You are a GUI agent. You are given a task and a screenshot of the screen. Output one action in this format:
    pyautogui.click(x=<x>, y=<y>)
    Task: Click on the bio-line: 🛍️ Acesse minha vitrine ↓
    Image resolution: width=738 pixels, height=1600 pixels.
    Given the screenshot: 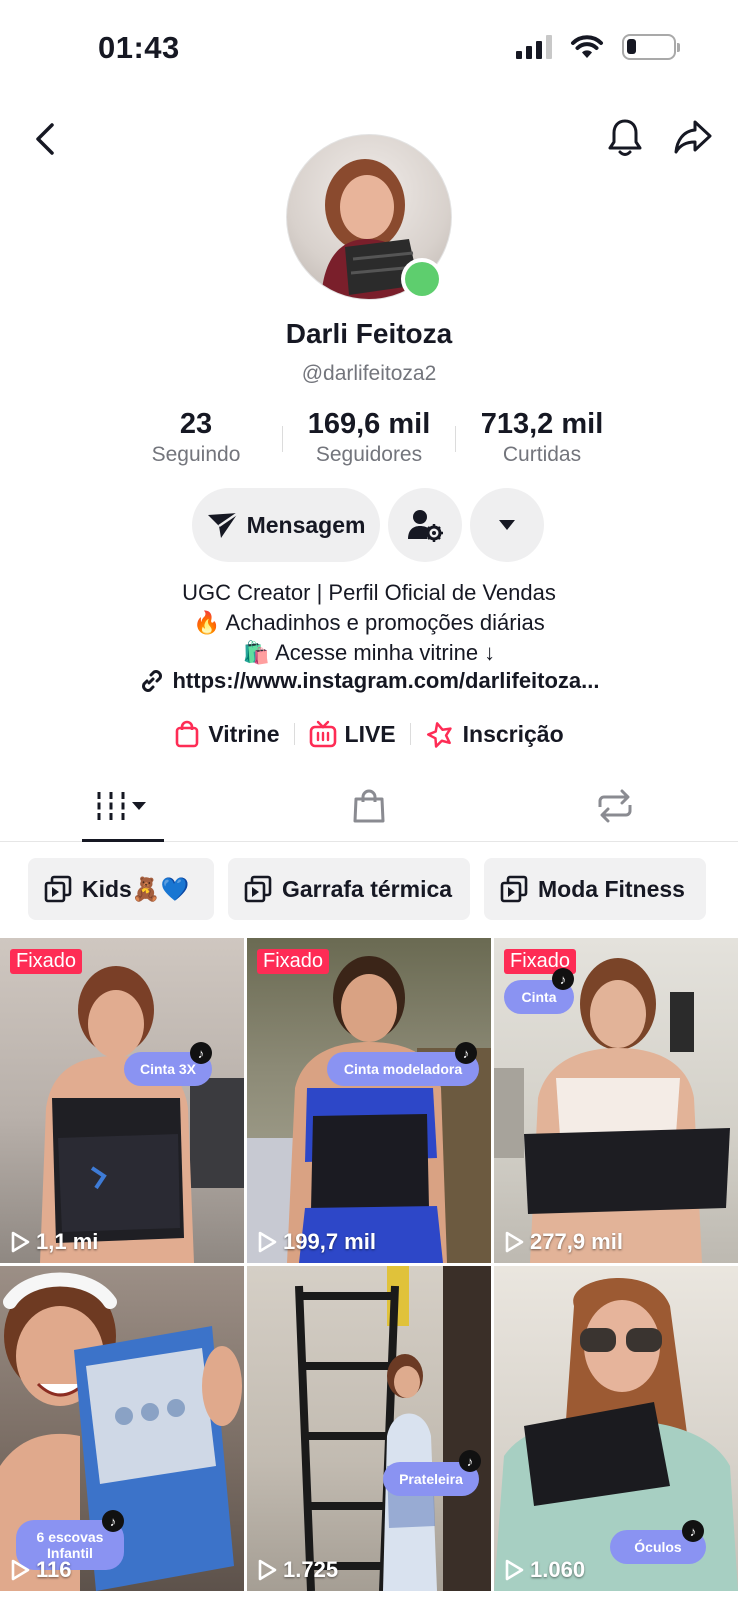 What is the action you would take?
    pyautogui.click(x=369, y=652)
    